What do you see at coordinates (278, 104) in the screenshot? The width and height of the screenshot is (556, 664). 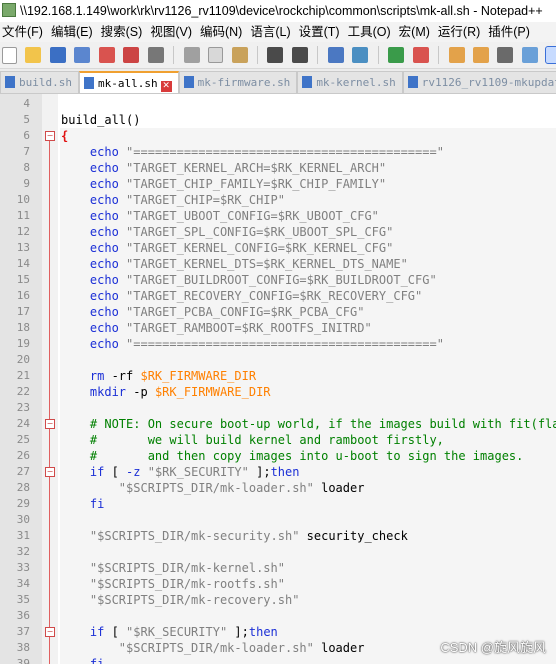 I see `code-line: 4` at bounding box center [278, 104].